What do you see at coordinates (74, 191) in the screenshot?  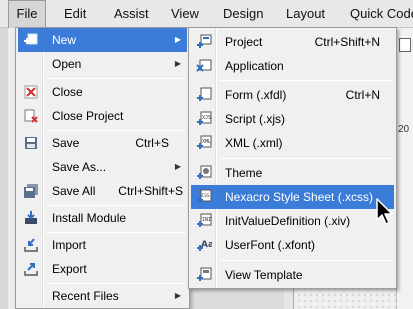 I see `menu-item-label: Save All` at bounding box center [74, 191].